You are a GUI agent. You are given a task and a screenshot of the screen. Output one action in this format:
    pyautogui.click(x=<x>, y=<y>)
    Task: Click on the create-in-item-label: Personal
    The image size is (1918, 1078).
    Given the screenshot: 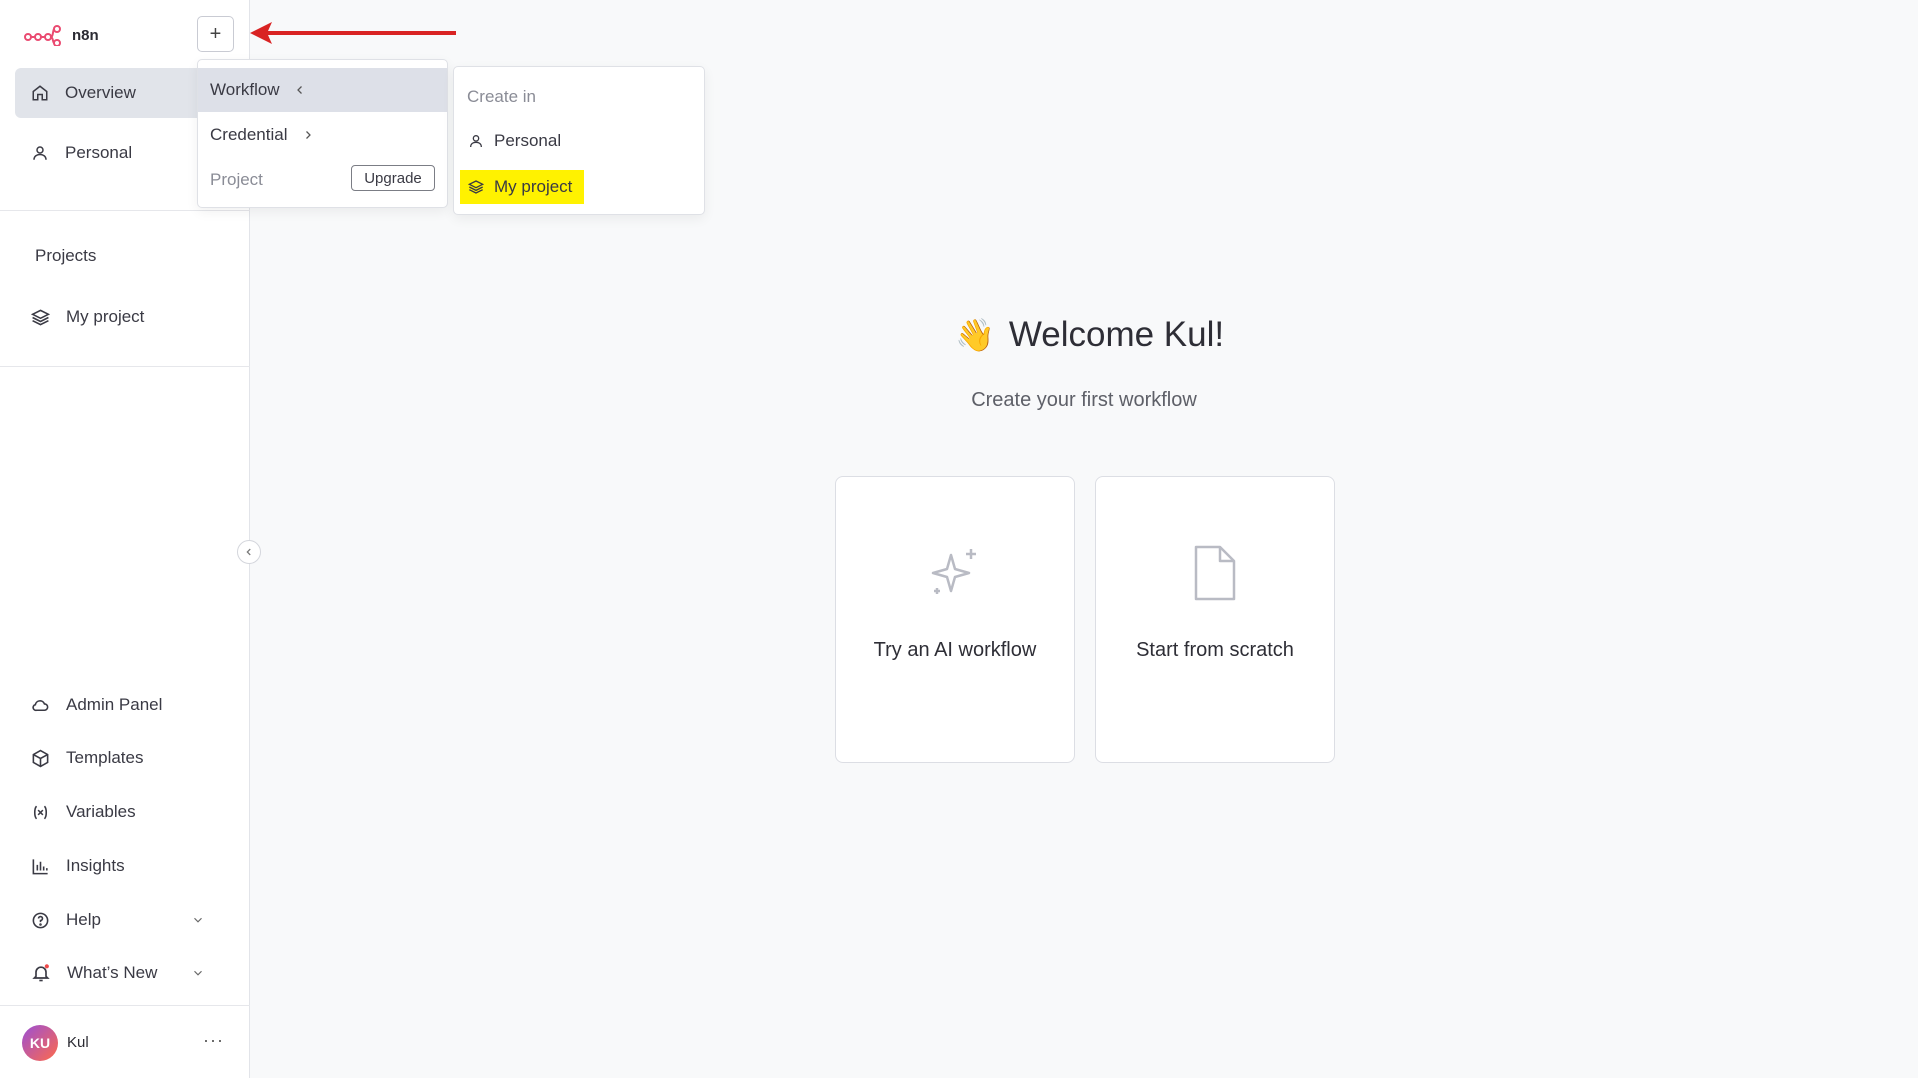 What is the action you would take?
    pyautogui.click(x=528, y=140)
    